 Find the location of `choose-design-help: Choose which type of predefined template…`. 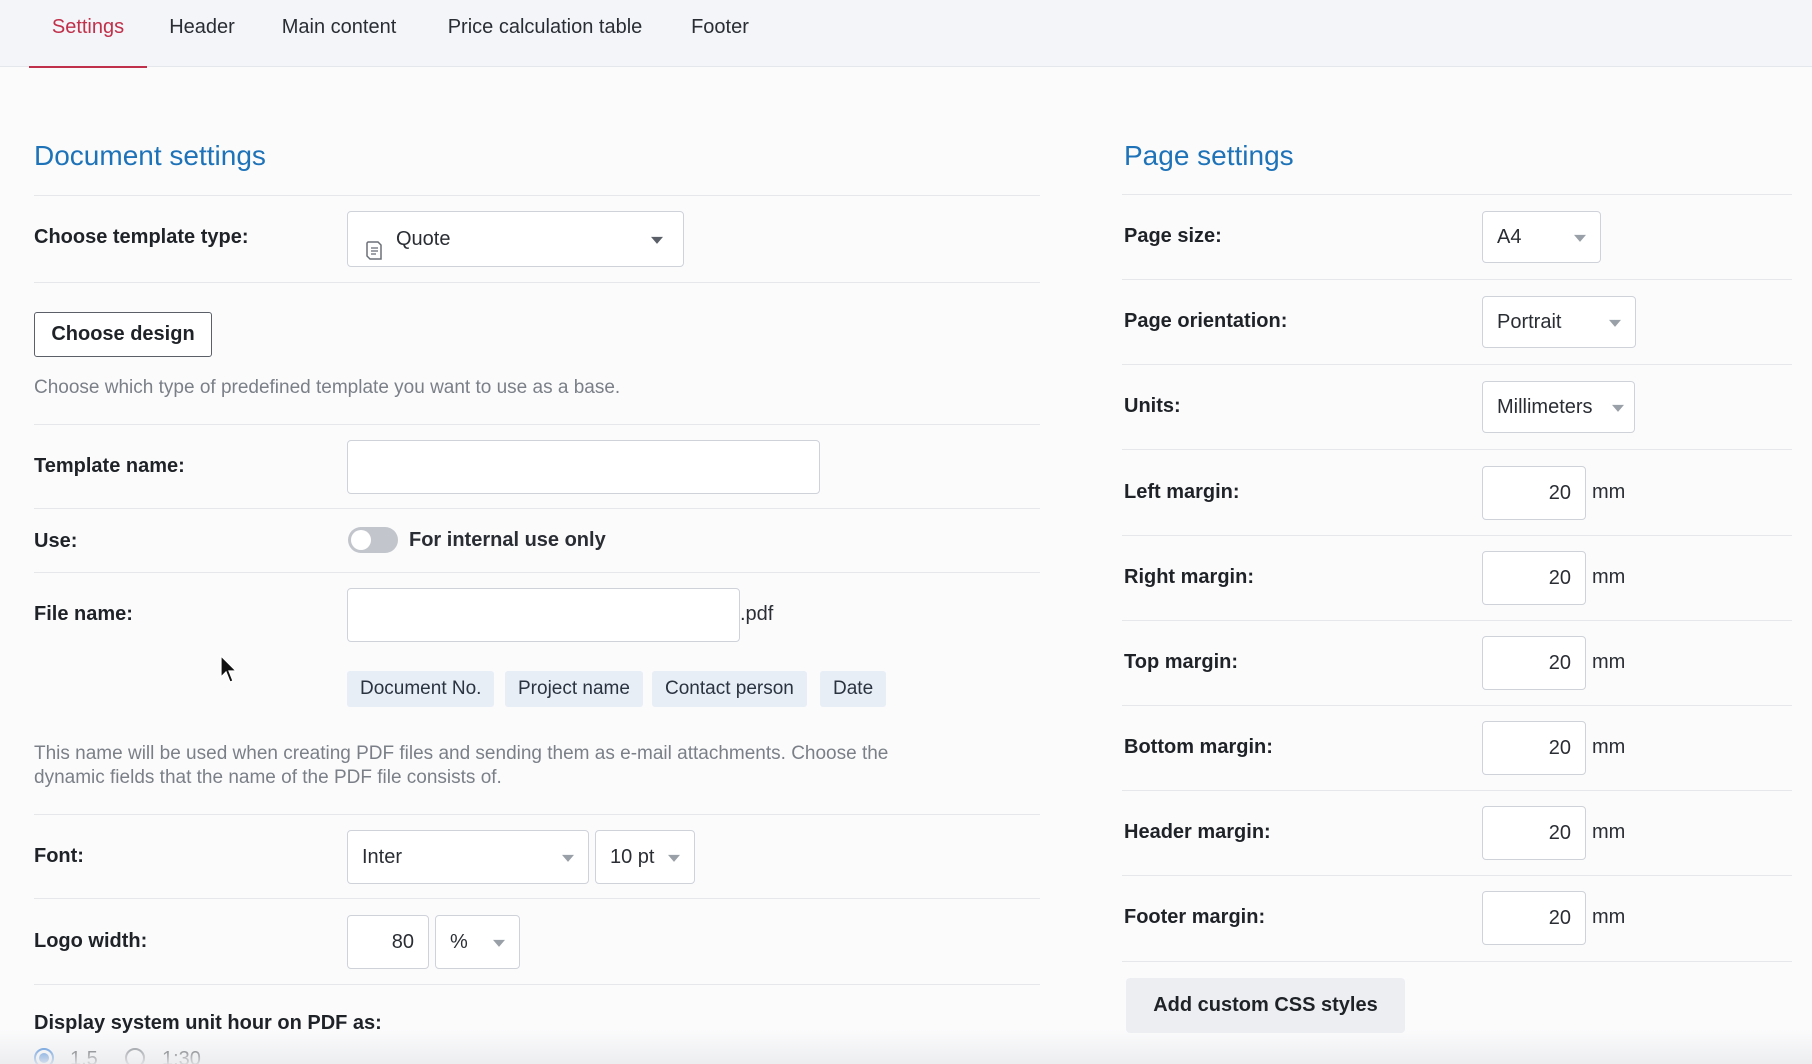

choose-design-help: Choose which type of predefined template… is located at coordinates (327, 387).